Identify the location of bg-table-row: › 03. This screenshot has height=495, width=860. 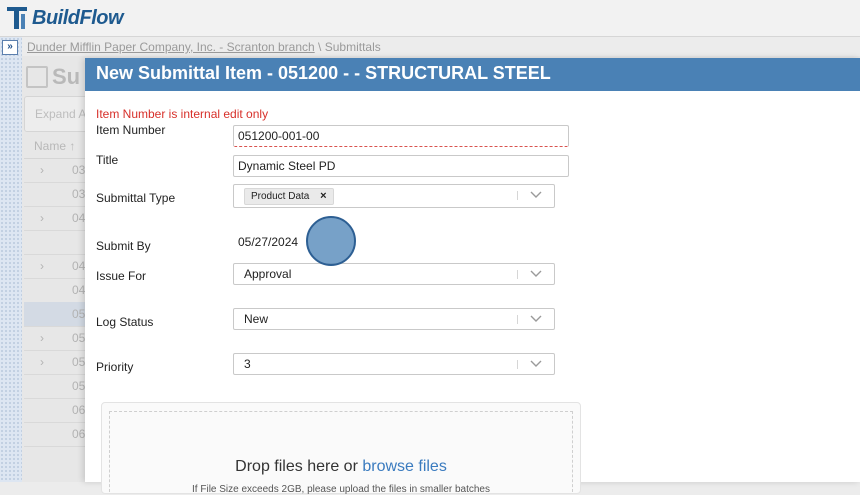
(55, 170).